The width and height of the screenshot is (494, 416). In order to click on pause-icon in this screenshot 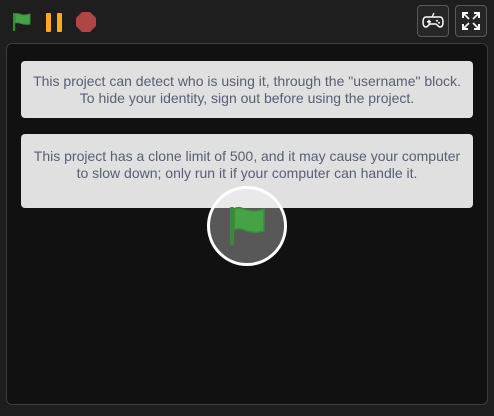, I will do `click(54, 22)`.